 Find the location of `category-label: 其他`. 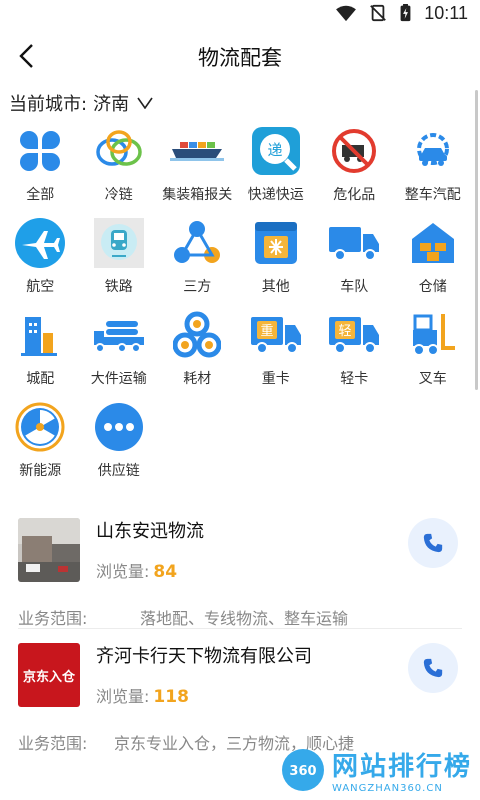

category-label: 其他 is located at coordinates (275, 287).